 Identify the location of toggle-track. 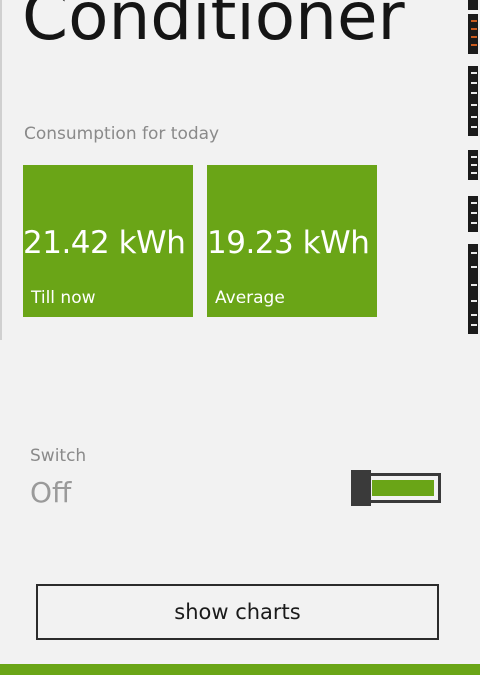
(403, 488).